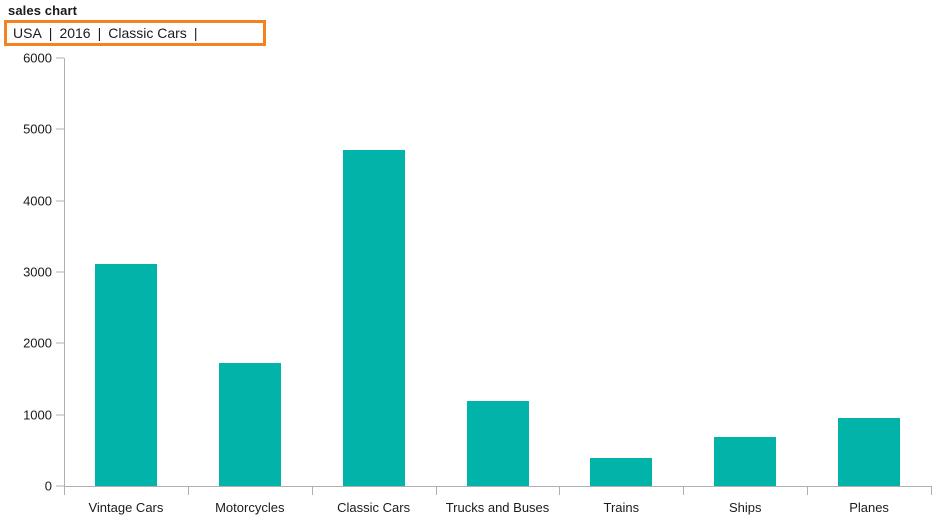  I want to click on x-axis-line, so click(497, 486).